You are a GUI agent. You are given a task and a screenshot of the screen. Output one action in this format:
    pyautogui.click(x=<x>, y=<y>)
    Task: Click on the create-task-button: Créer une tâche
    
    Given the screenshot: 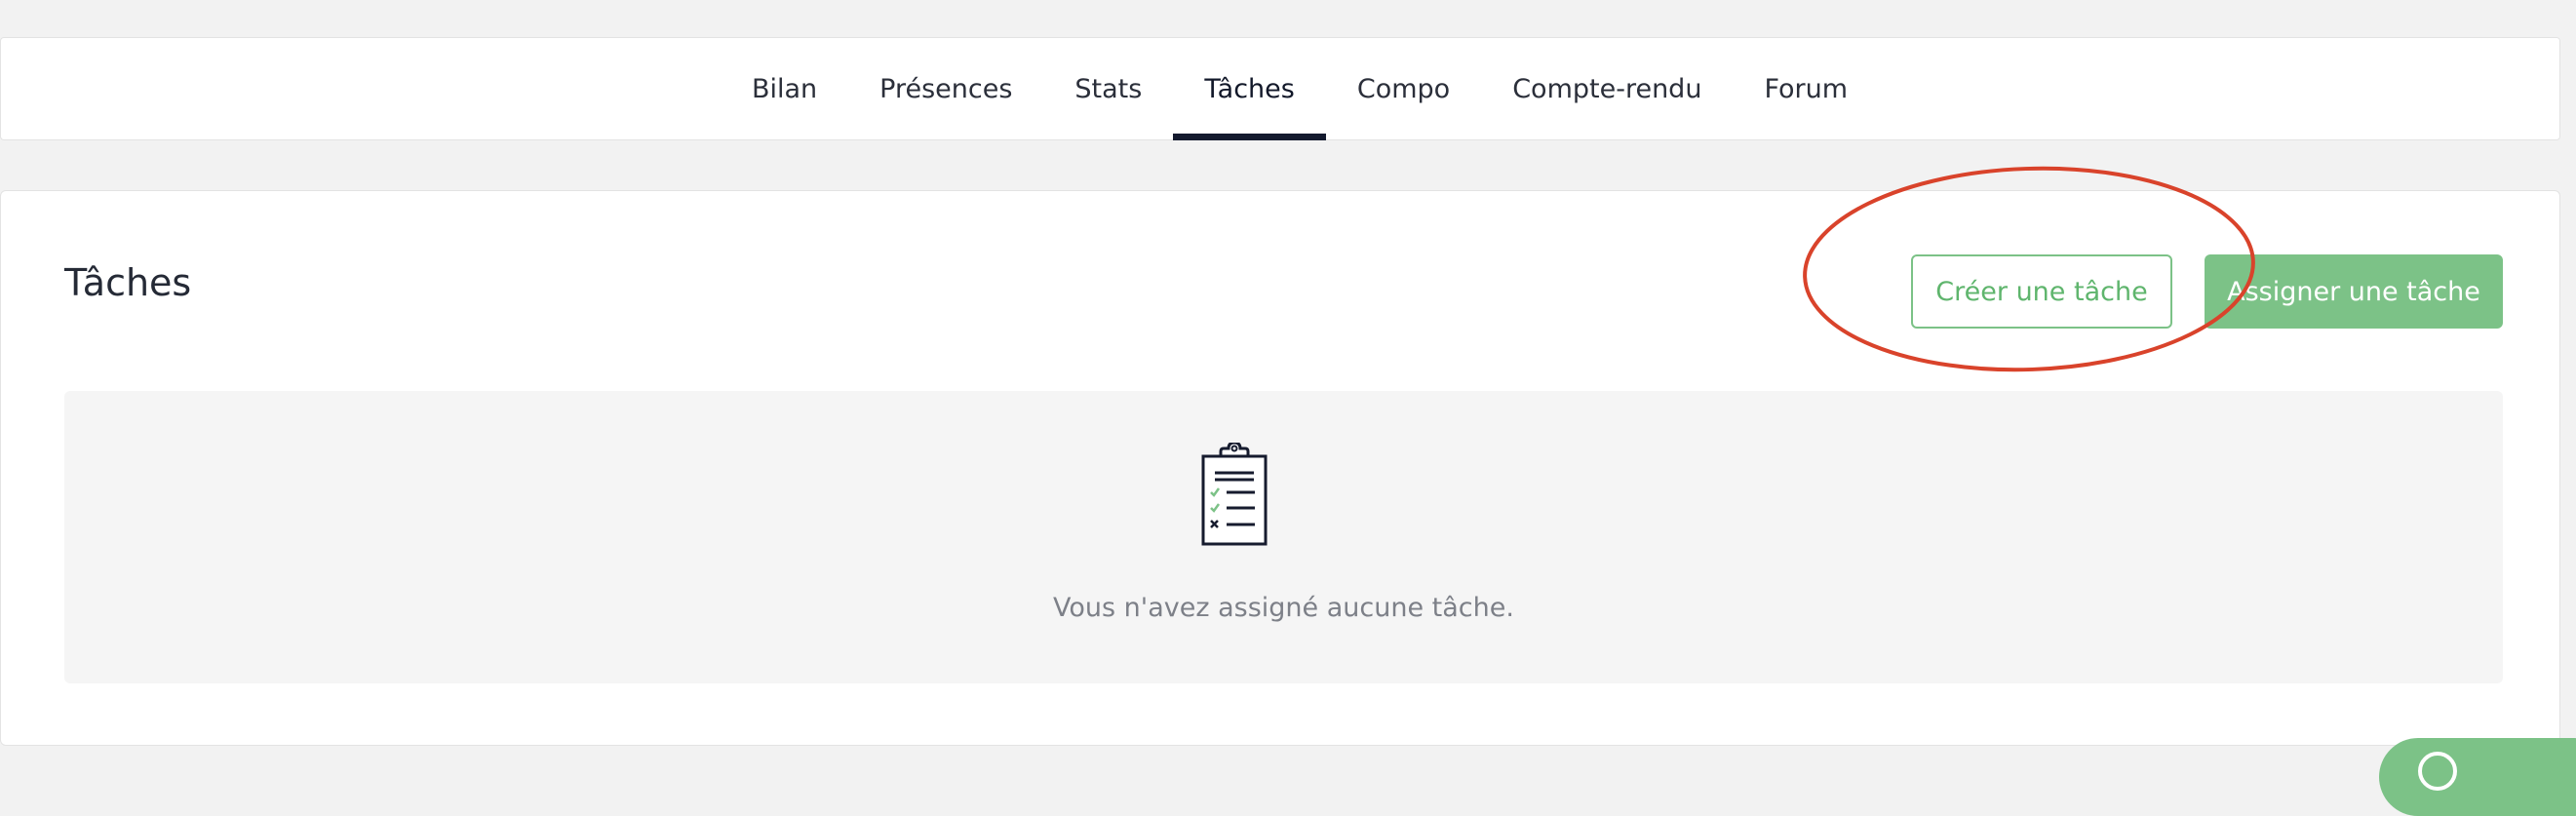 What is the action you would take?
    pyautogui.click(x=2041, y=291)
    